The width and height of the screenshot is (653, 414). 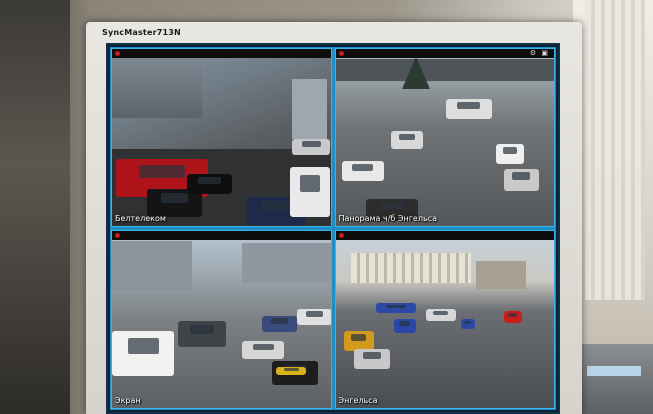 I want to click on background-wall-left, so click(x=35, y=207).